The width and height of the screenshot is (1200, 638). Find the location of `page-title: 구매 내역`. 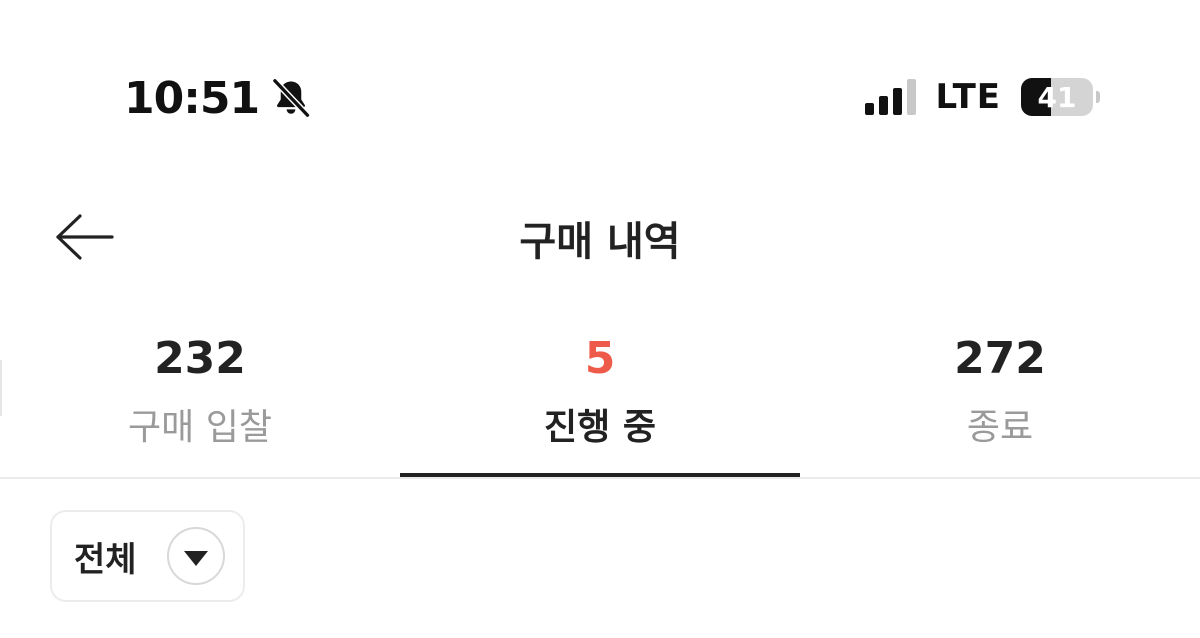

page-title: 구매 내역 is located at coordinates (600, 242).